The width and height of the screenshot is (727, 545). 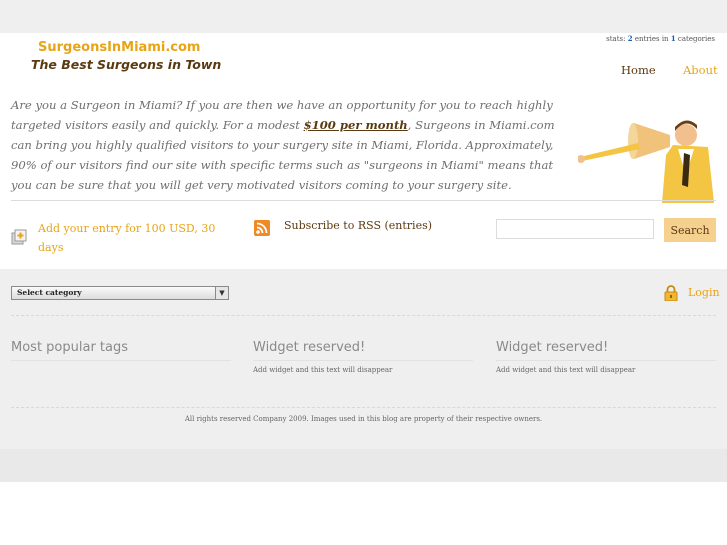 I want to click on stats-entries-count: 2, so click(x=630, y=38).